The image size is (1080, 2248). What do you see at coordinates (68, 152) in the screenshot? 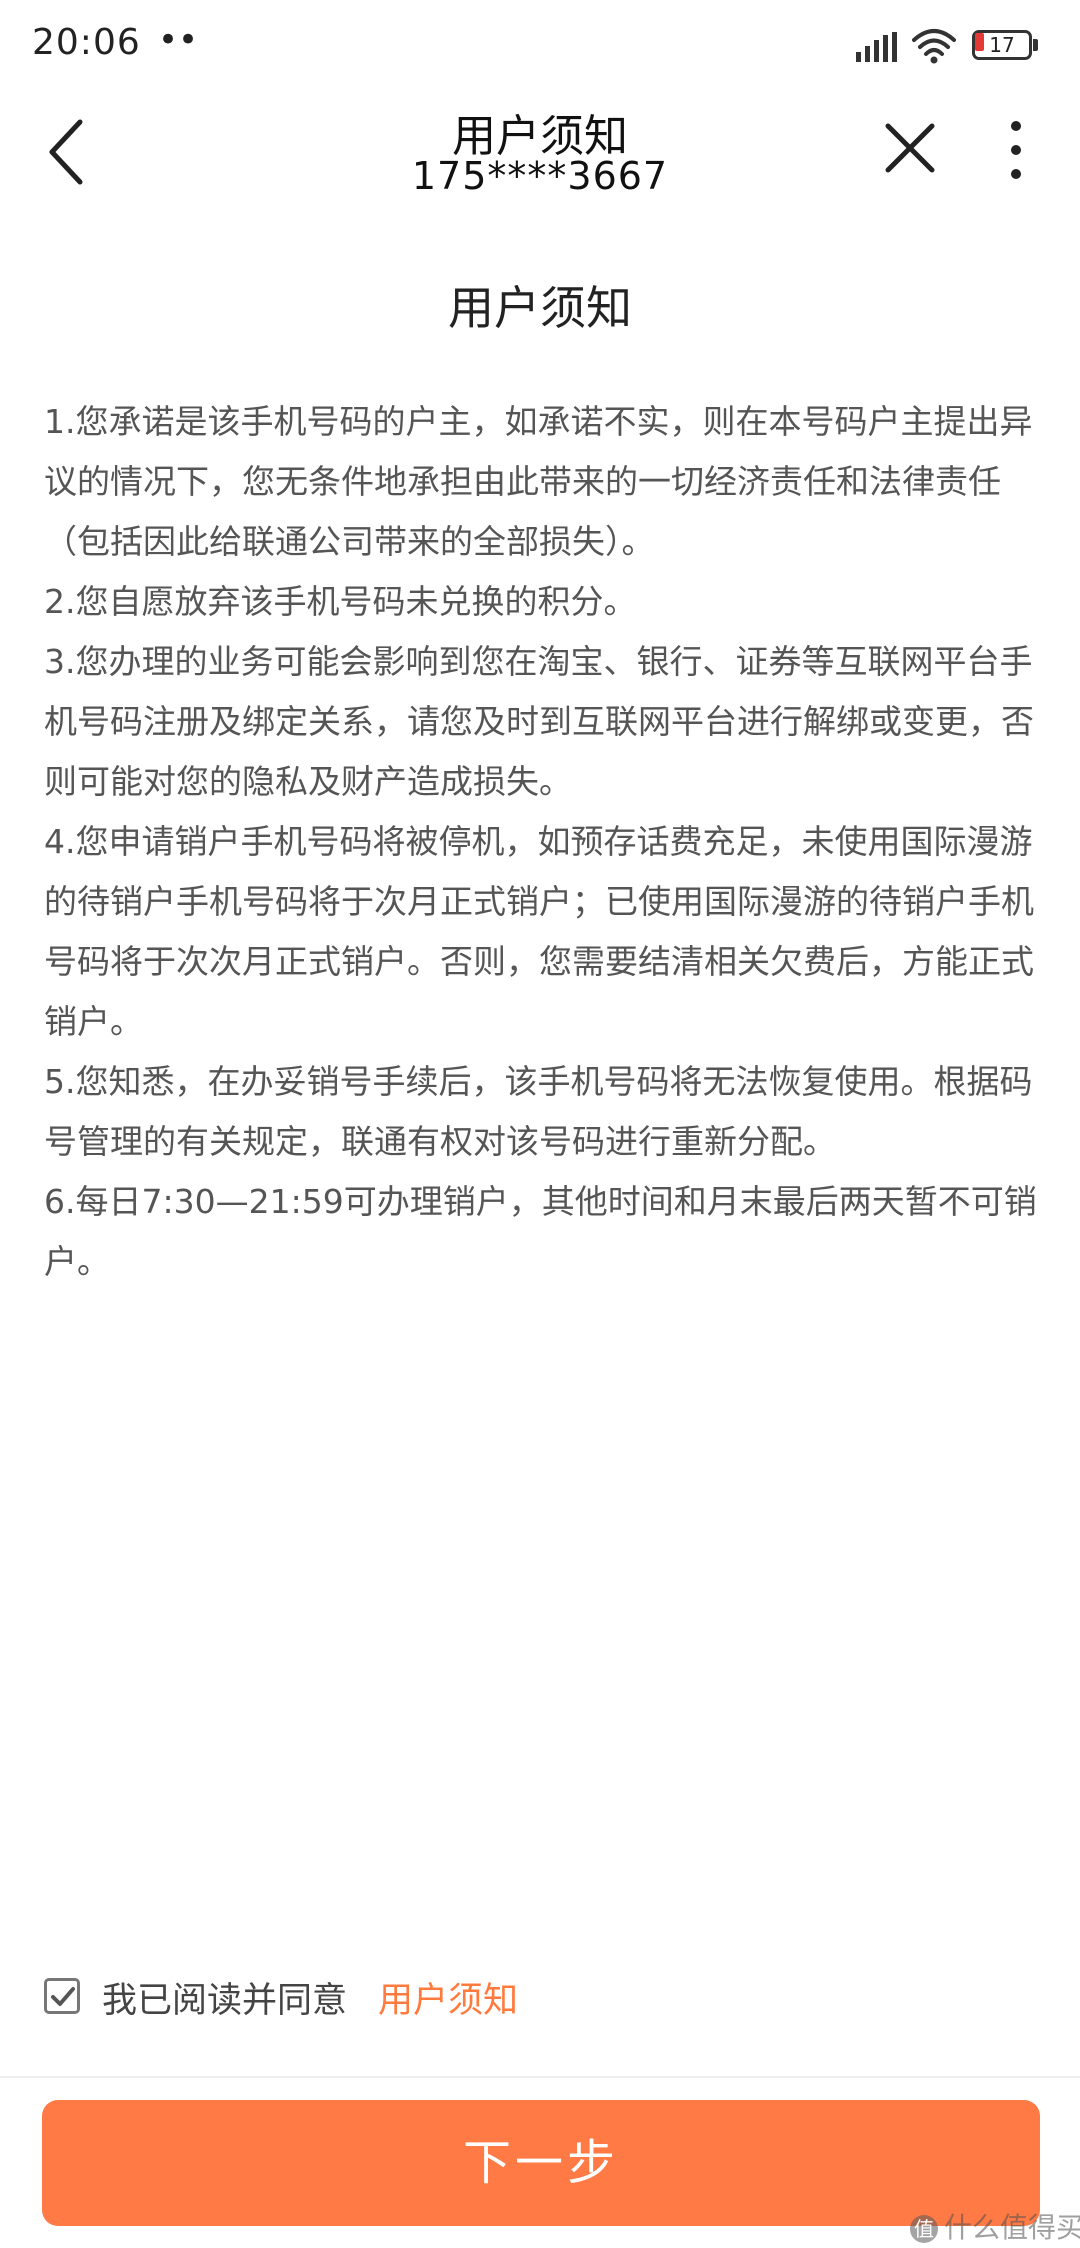
I see `back-arrow-icon` at bounding box center [68, 152].